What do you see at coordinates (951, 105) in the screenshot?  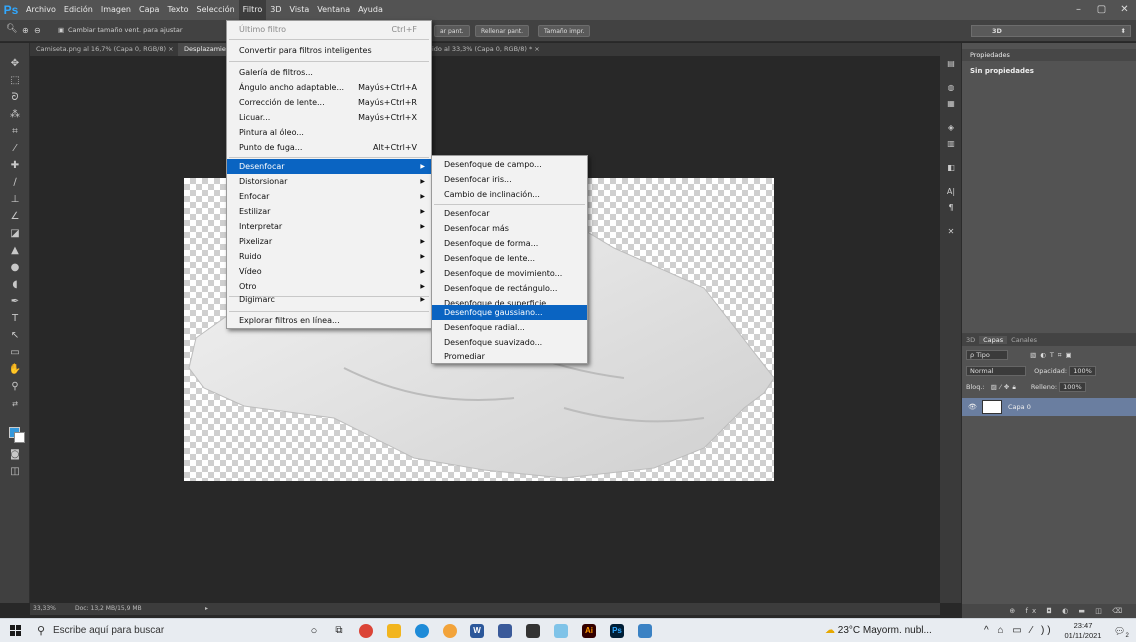 I see `swatches-panel-icon: ▦` at bounding box center [951, 105].